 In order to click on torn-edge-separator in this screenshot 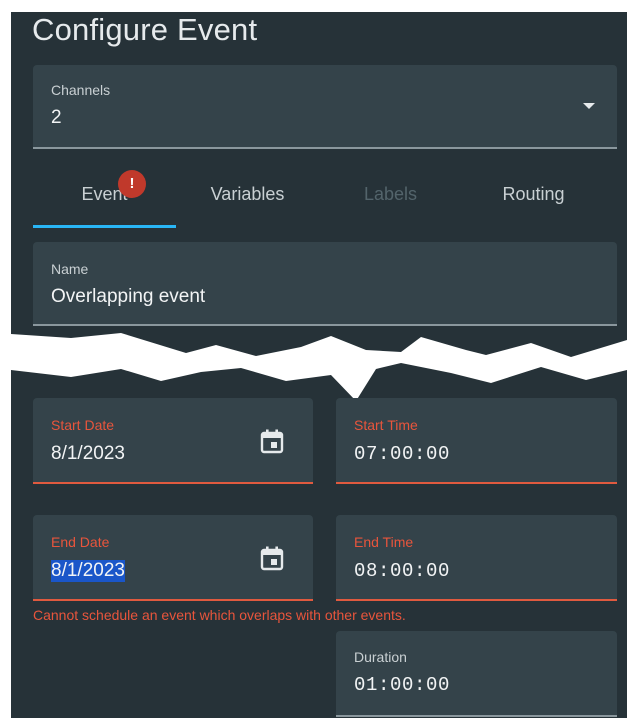, I will do `click(319, 367)`.